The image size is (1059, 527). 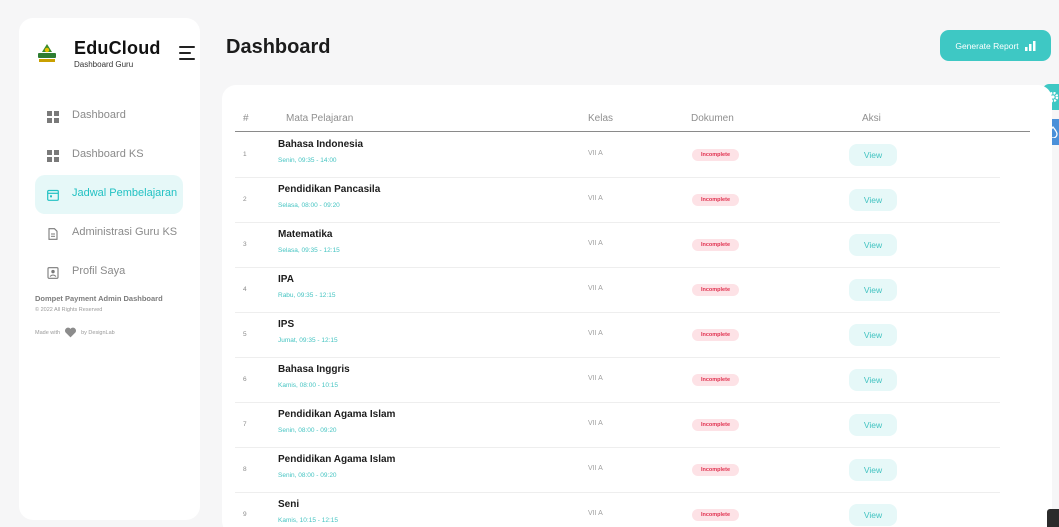 I want to click on bar-chart-icon, so click(x=1030, y=45).